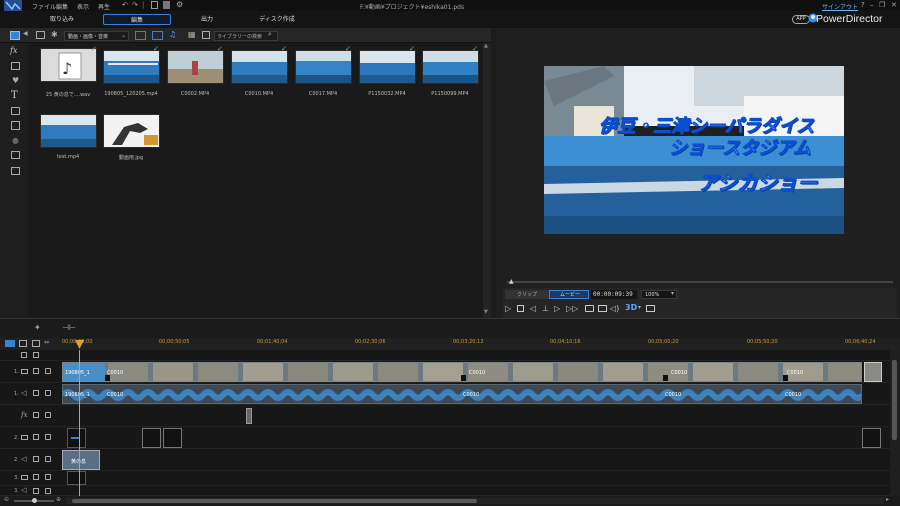 Image resolution: width=900 pixels, height=506 pixels. Describe the element at coordinates (54, 34) in the screenshot. I see `plugin-icon: ✱` at that location.